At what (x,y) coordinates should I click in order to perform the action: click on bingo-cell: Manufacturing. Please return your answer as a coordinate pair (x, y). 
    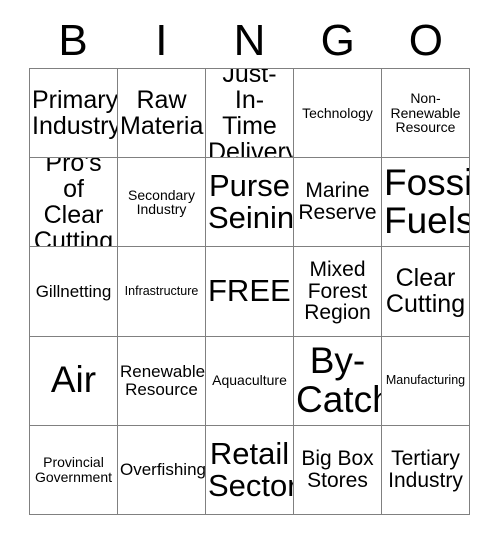
    Looking at the image, I should click on (426, 381).